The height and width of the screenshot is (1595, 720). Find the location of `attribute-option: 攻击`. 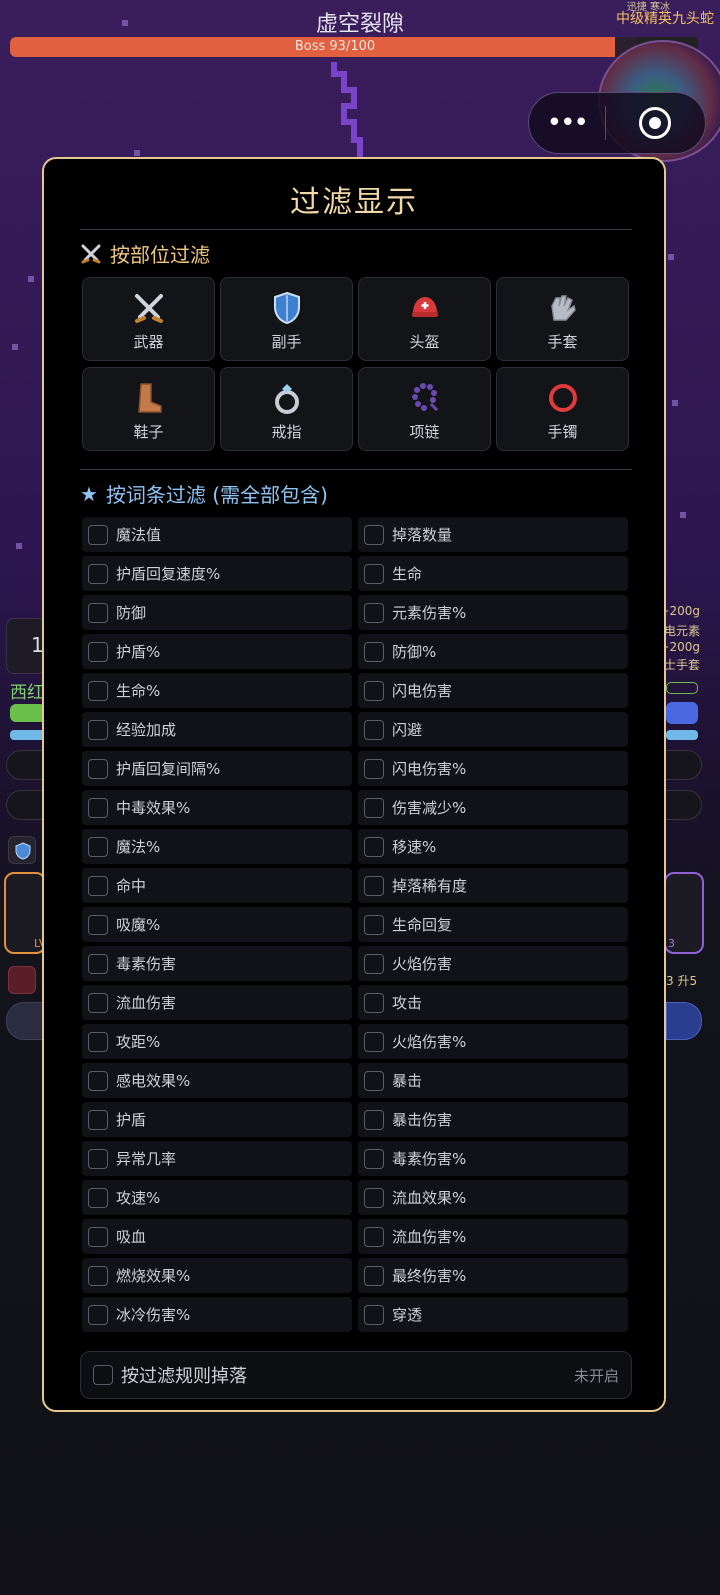

attribute-option: 攻击 is located at coordinates (493, 1002).